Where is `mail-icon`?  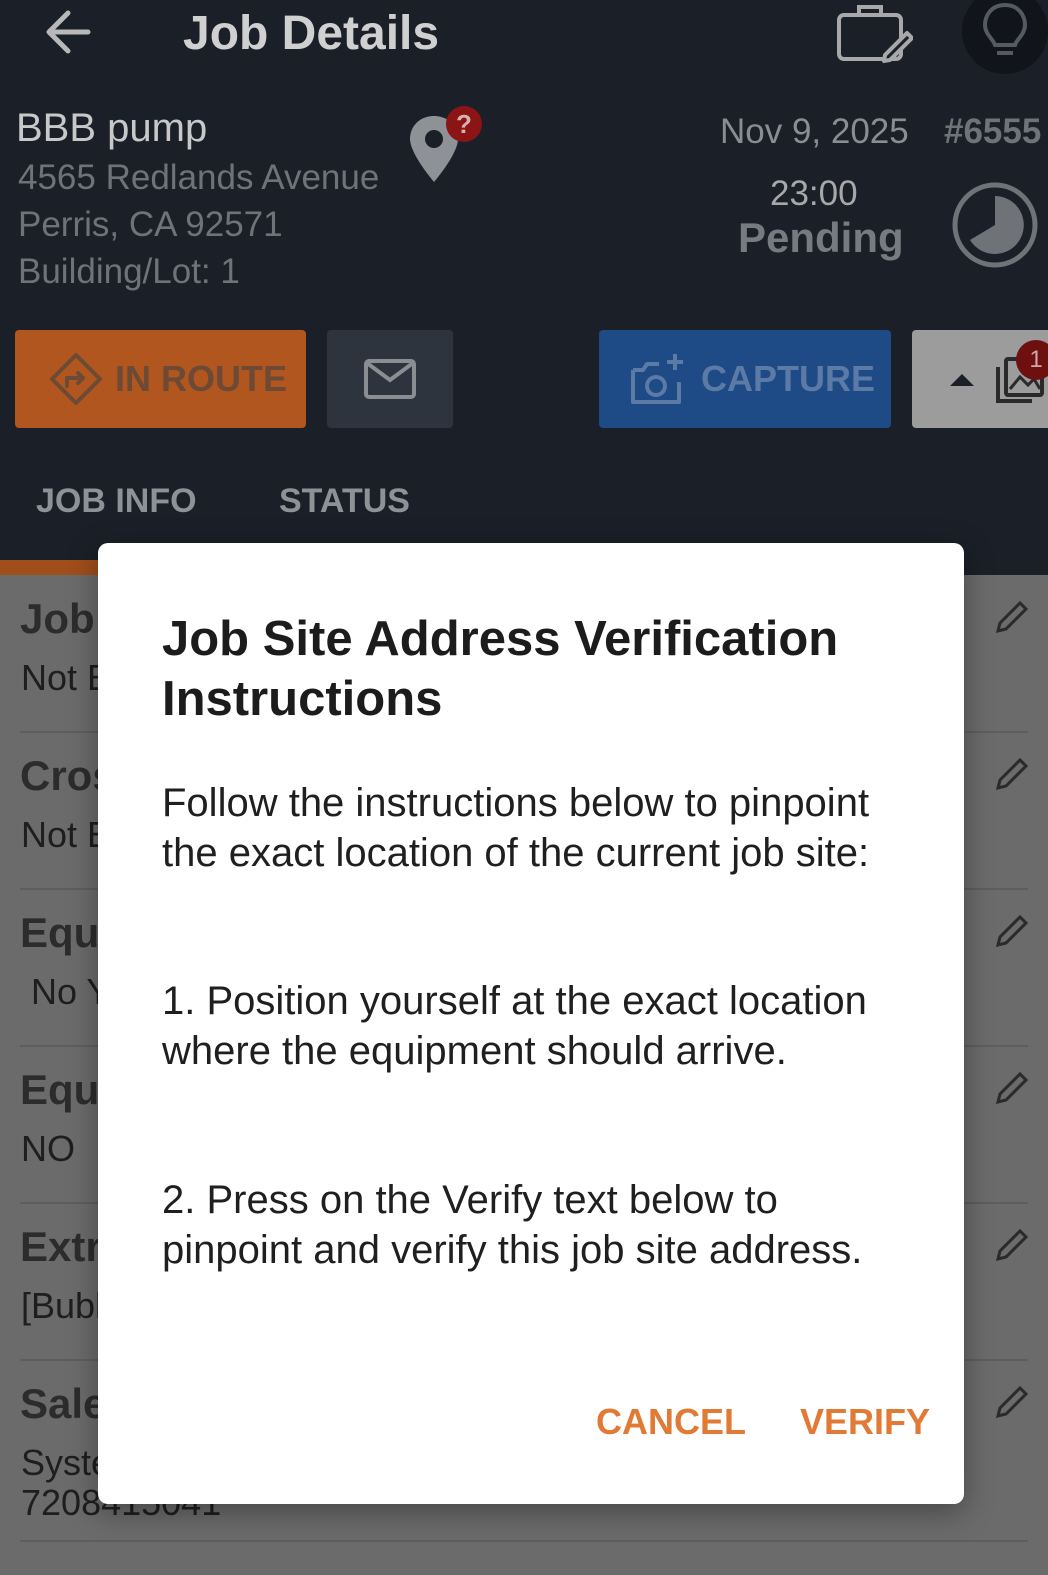
mail-icon is located at coordinates (390, 379).